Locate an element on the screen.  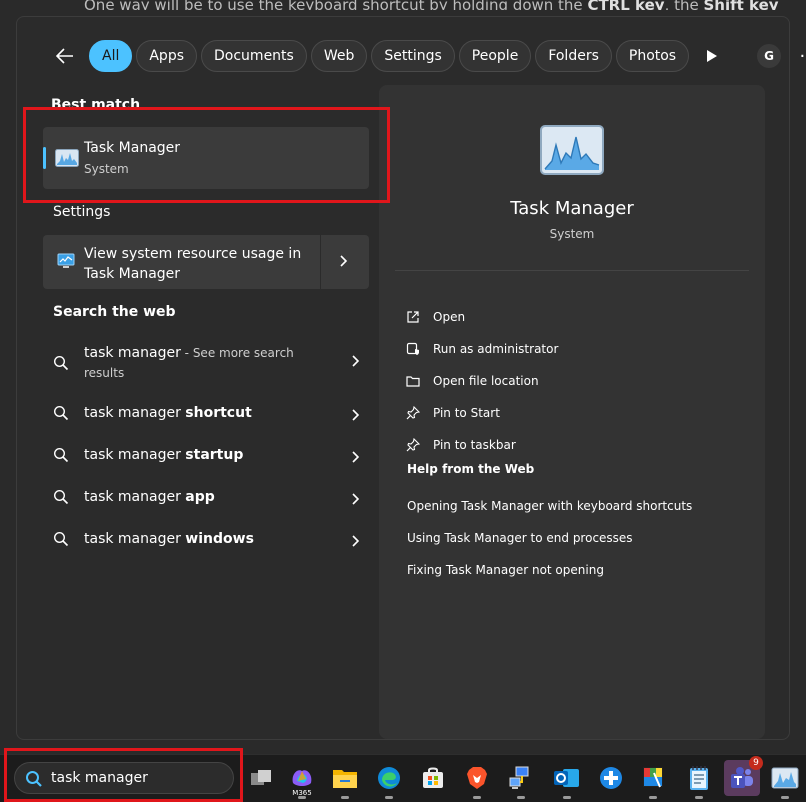
edge-browser-icon is located at coordinates (389, 781).